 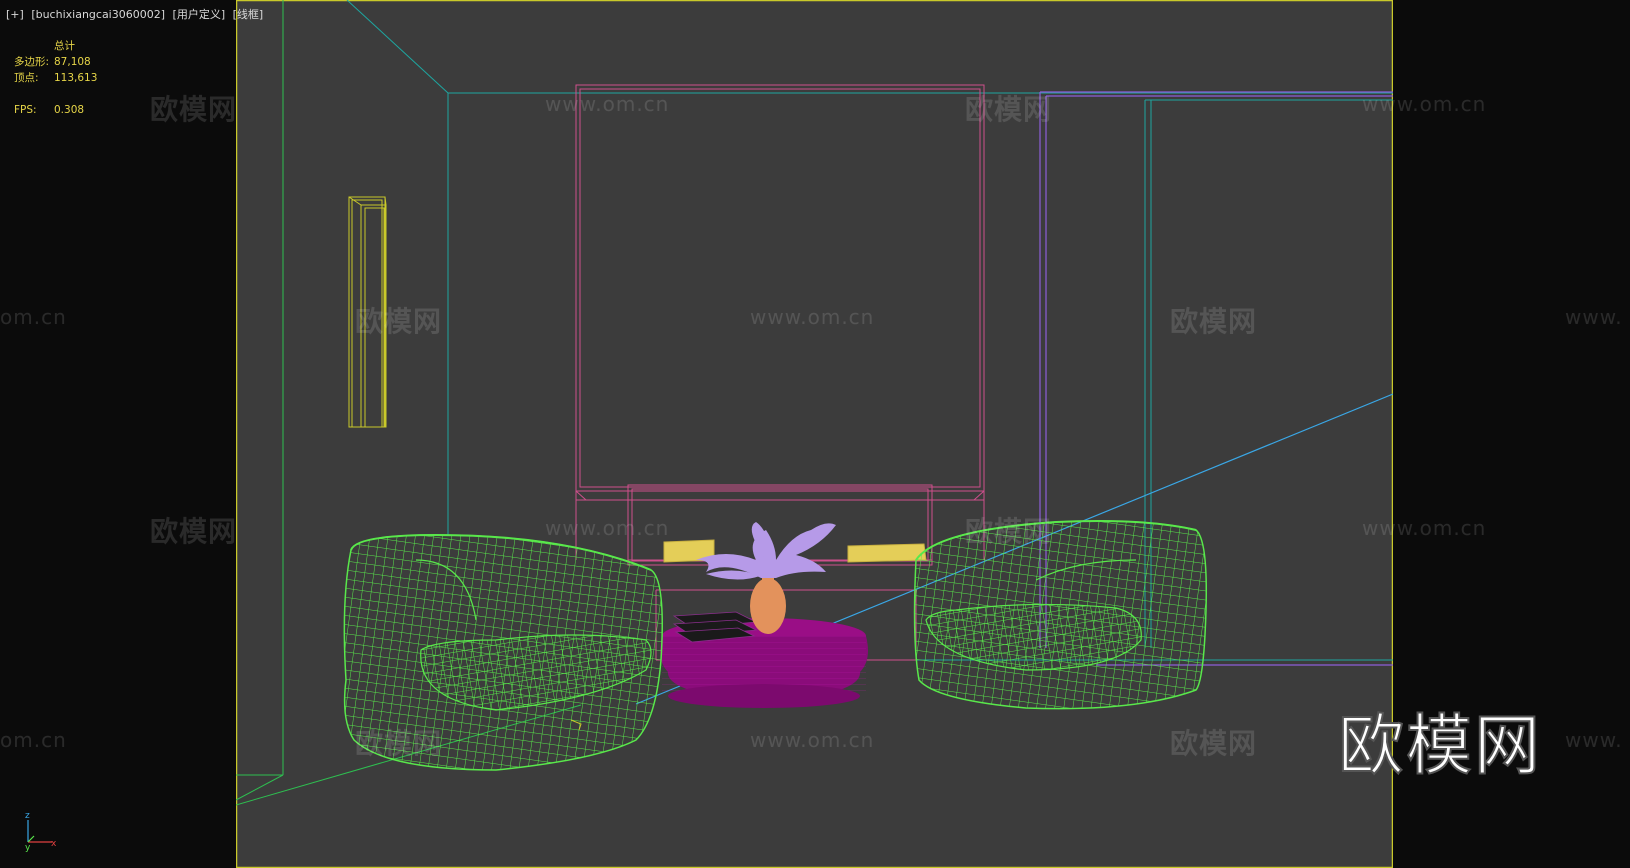 What do you see at coordinates (248, 14) in the screenshot?
I see `viewport-shading-mode: [线框]` at bounding box center [248, 14].